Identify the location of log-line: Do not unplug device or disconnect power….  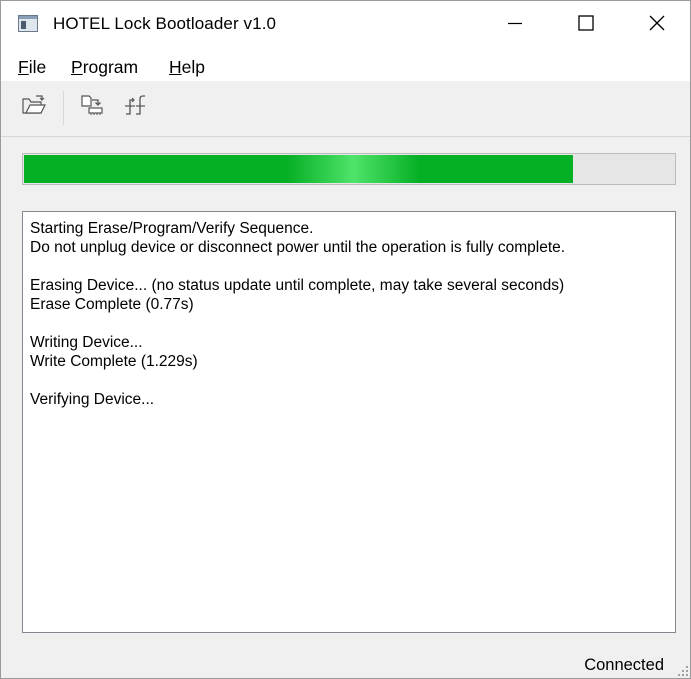
(298, 247).